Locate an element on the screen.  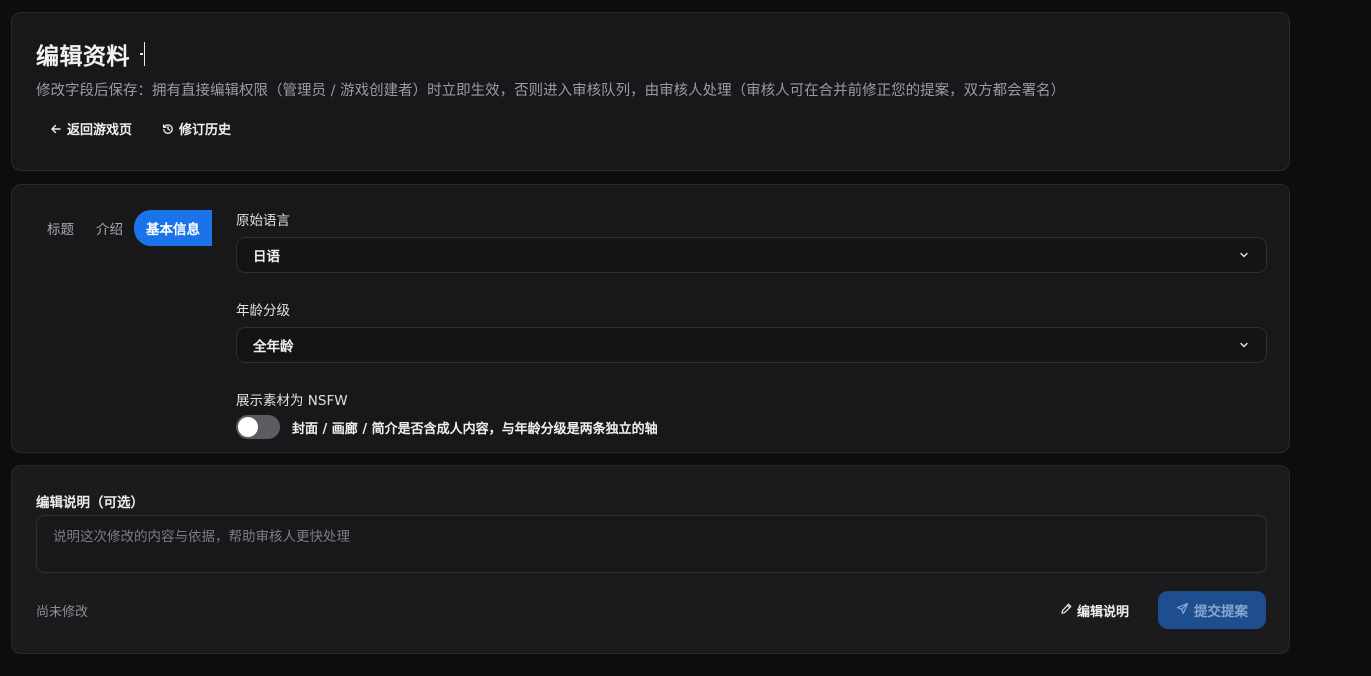
age-rating-select: 全年龄 is located at coordinates (751, 345).